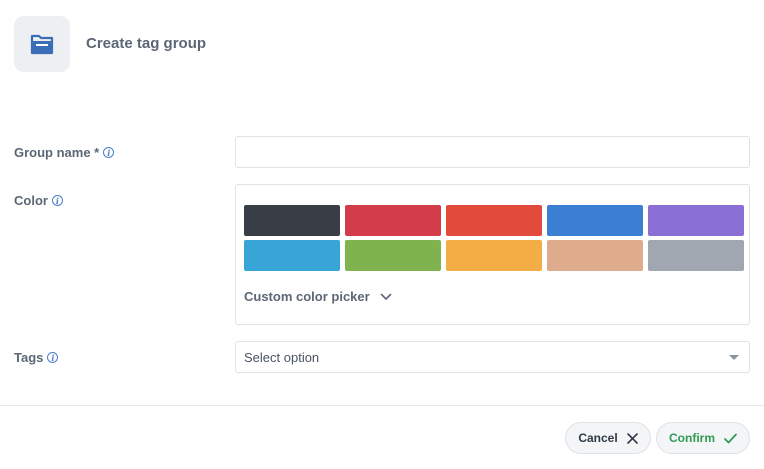 This screenshot has width=764, height=469. What do you see at coordinates (595, 220) in the screenshot?
I see `color-swatch-blue` at bounding box center [595, 220].